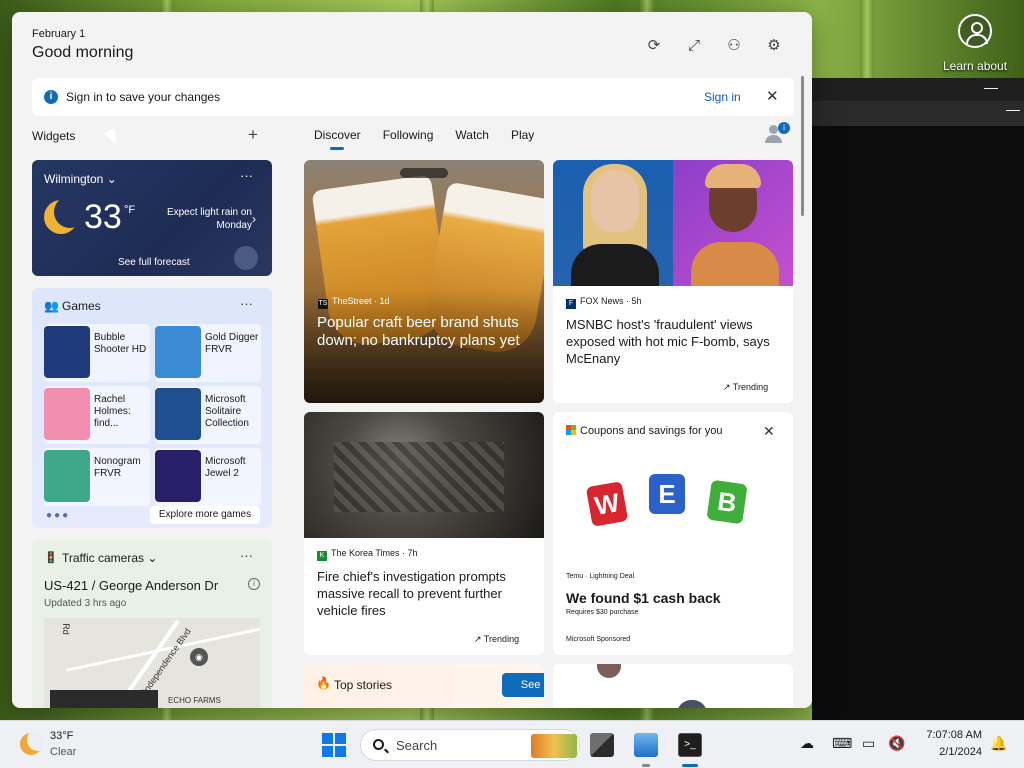 Image resolution: width=1024 pixels, height=768 pixels. I want to click on traffic-title-selector: Traffic cameras ⌄, so click(109, 558).